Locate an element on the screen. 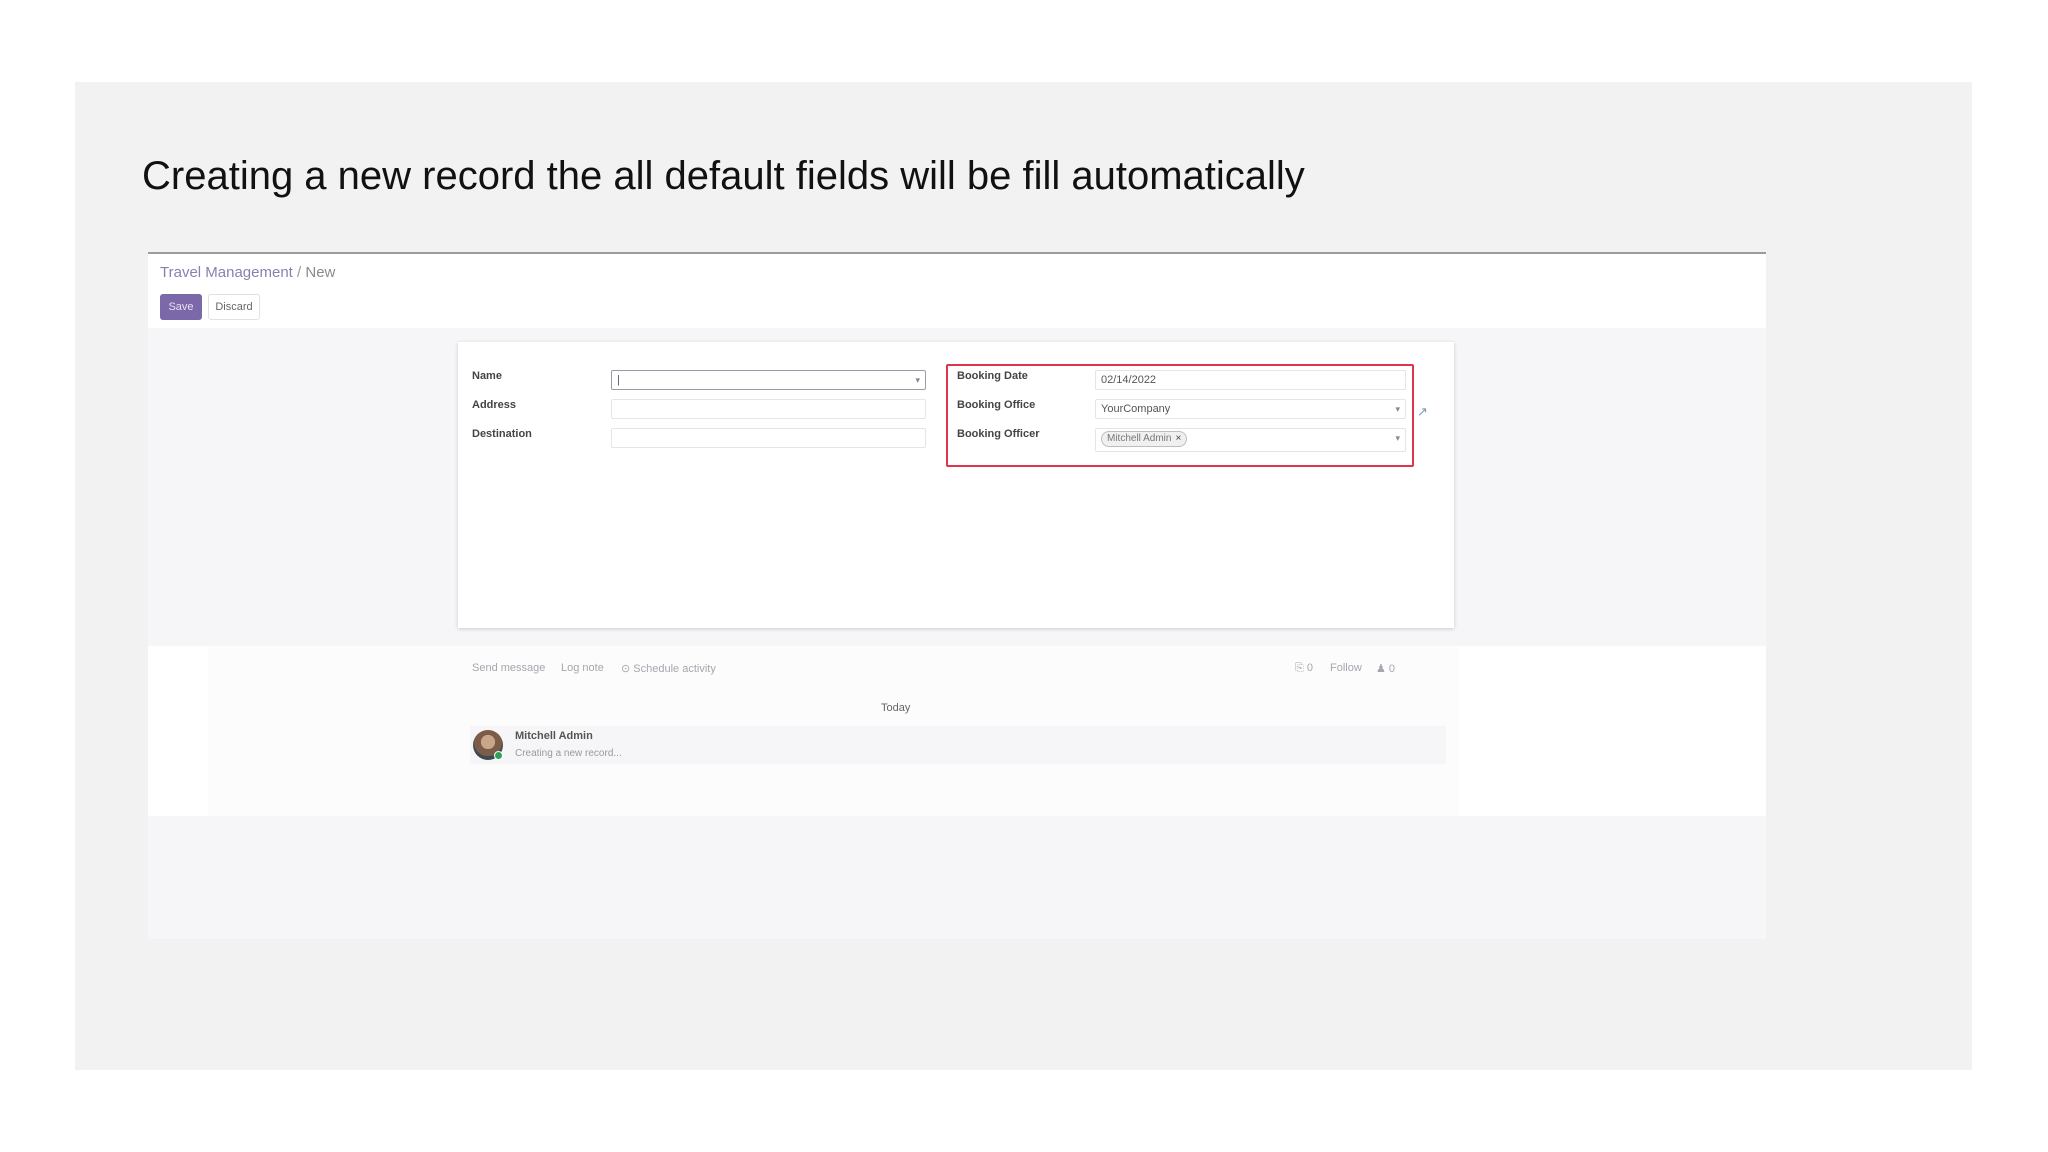  booking-office-label: Booking Office is located at coordinates (996, 405).